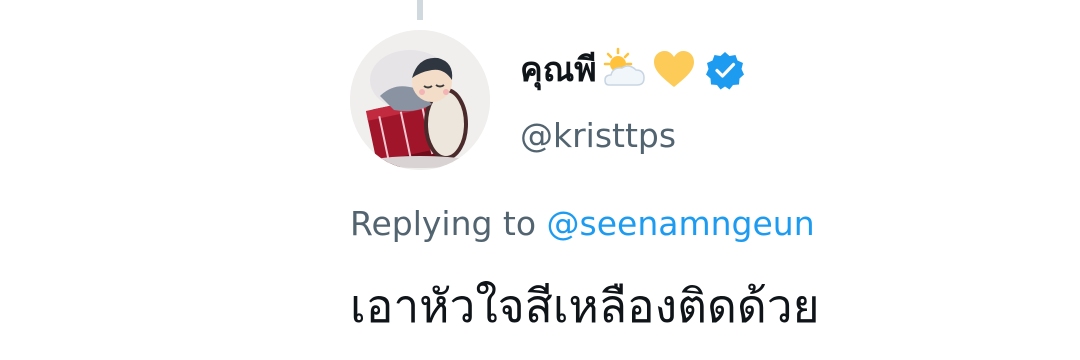  What do you see at coordinates (443, 223) in the screenshot?
I see `replying-to-label: Replying to` at bounding box center [443, 223].